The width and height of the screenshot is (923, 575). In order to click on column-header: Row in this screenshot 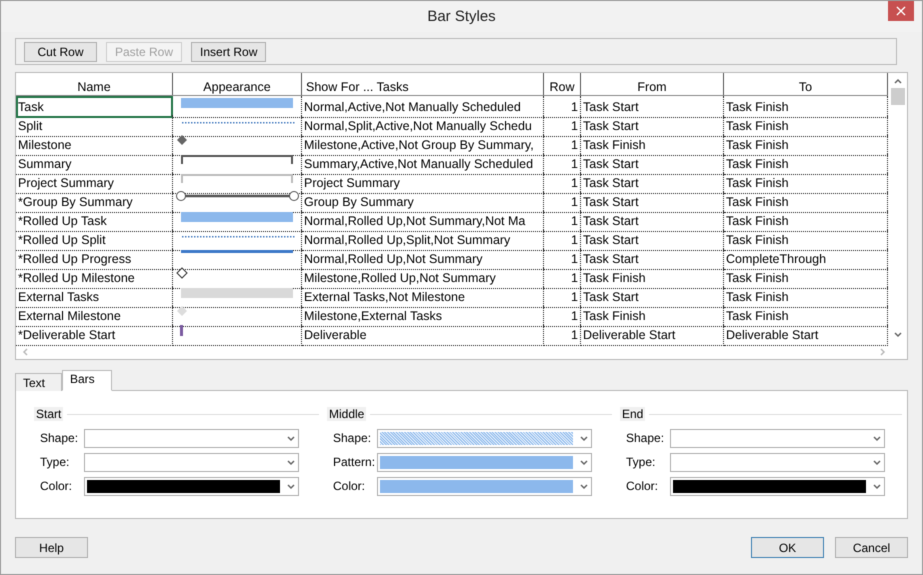, I will do `click(562, 84)`.